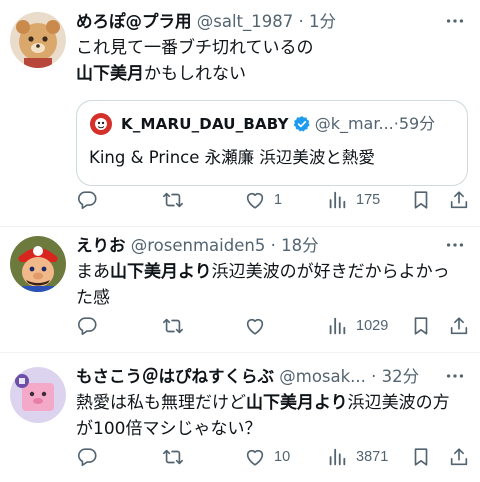 Image resolution: width=480 pixels, height=482 pixels. I want to click on like-button: 10, so click(267, 457).